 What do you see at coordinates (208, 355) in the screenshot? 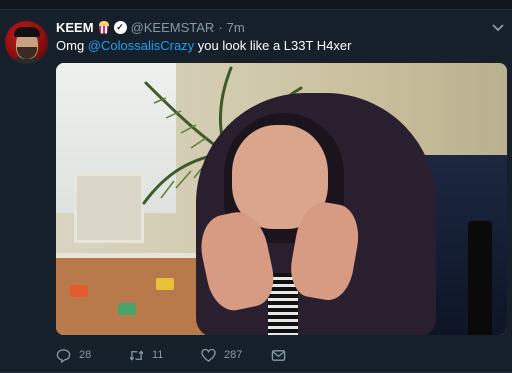
I see `heart-icon` at bounding box center [208, 355].